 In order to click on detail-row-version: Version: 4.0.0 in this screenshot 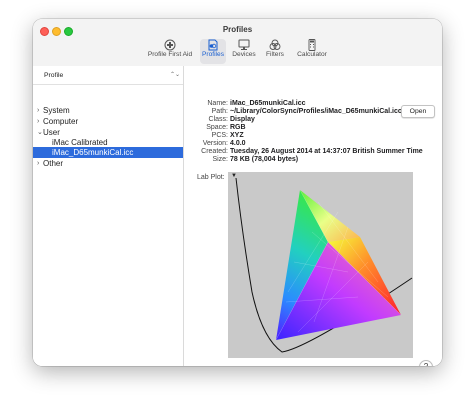, I will do `click(313, 144)`.